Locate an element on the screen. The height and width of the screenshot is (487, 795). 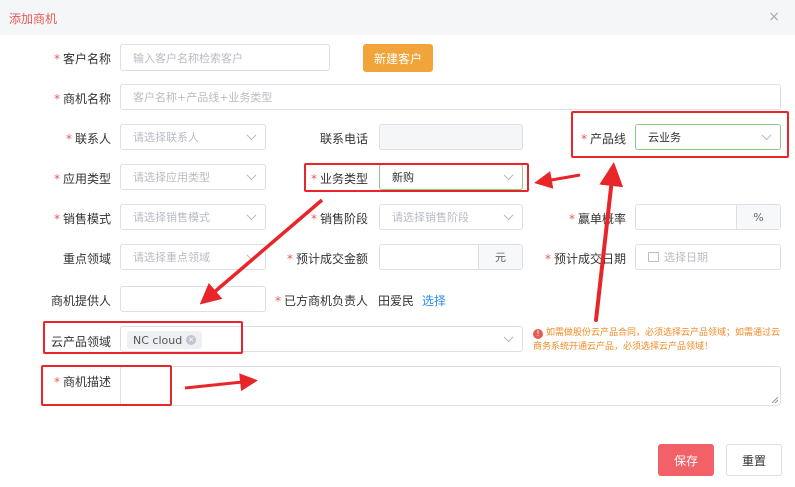
provider-input is located at coordinates (193, 299).